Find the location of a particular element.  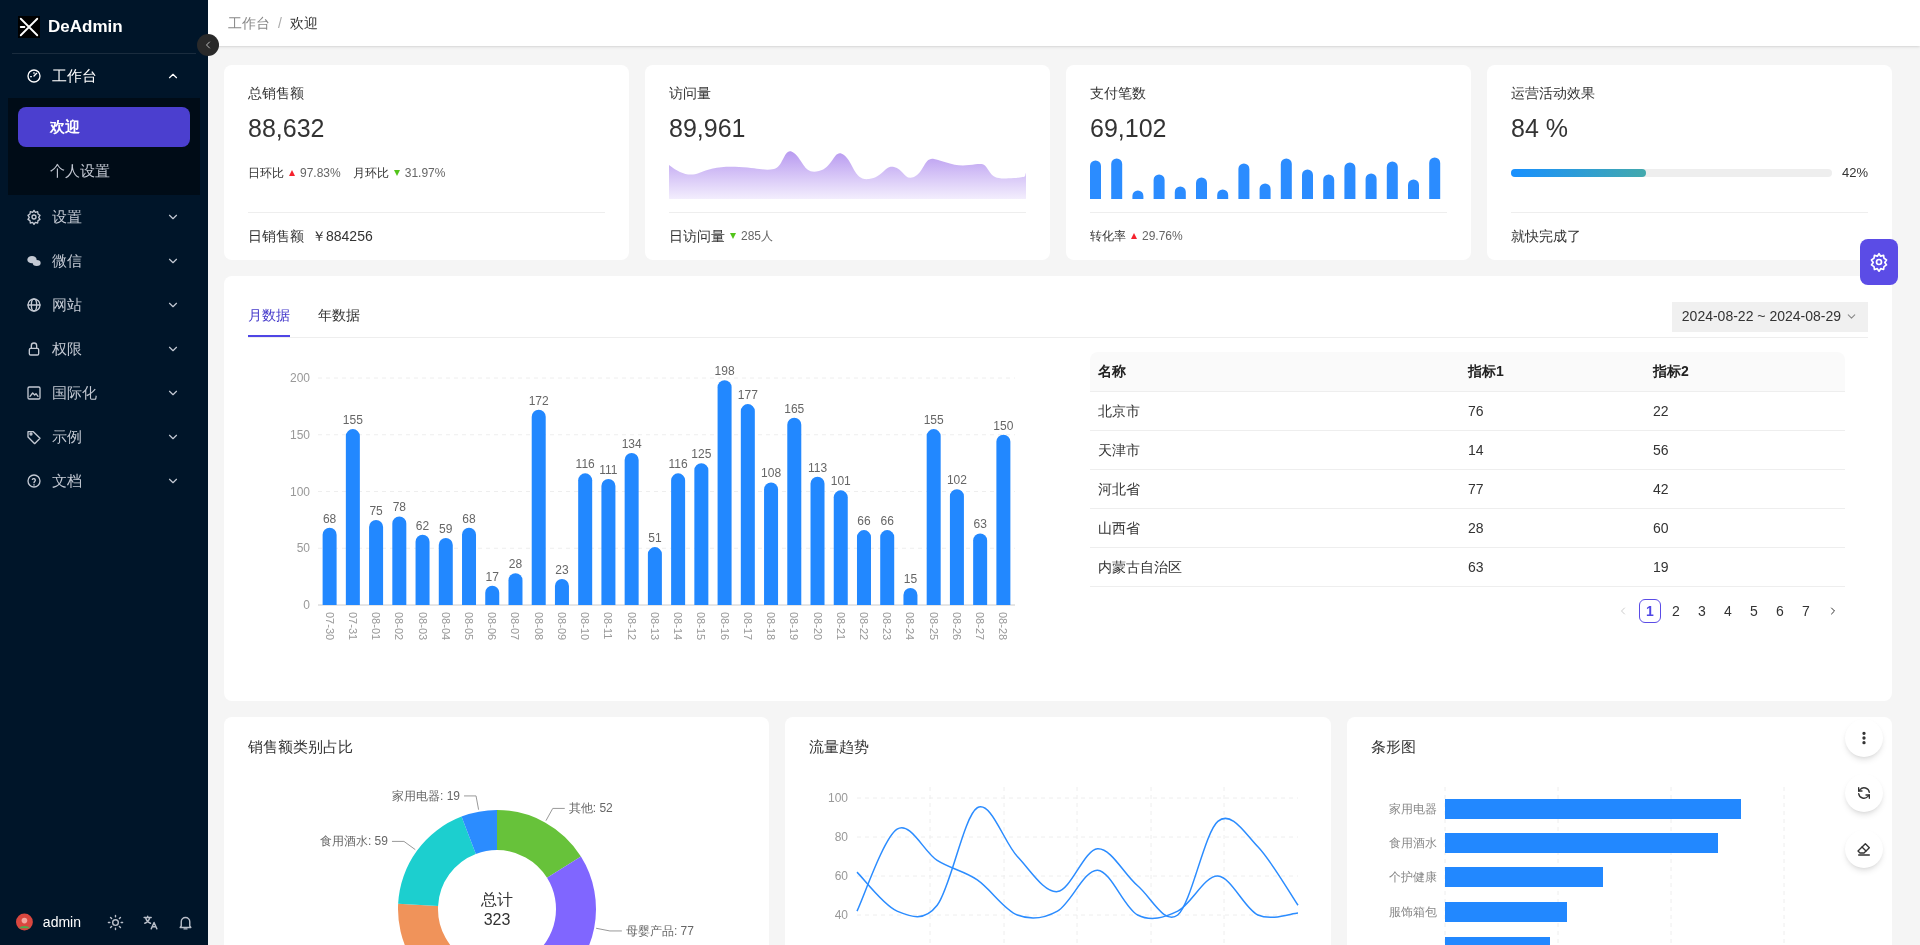

bar-value-label: 15 is located at coordinates (910, 578).